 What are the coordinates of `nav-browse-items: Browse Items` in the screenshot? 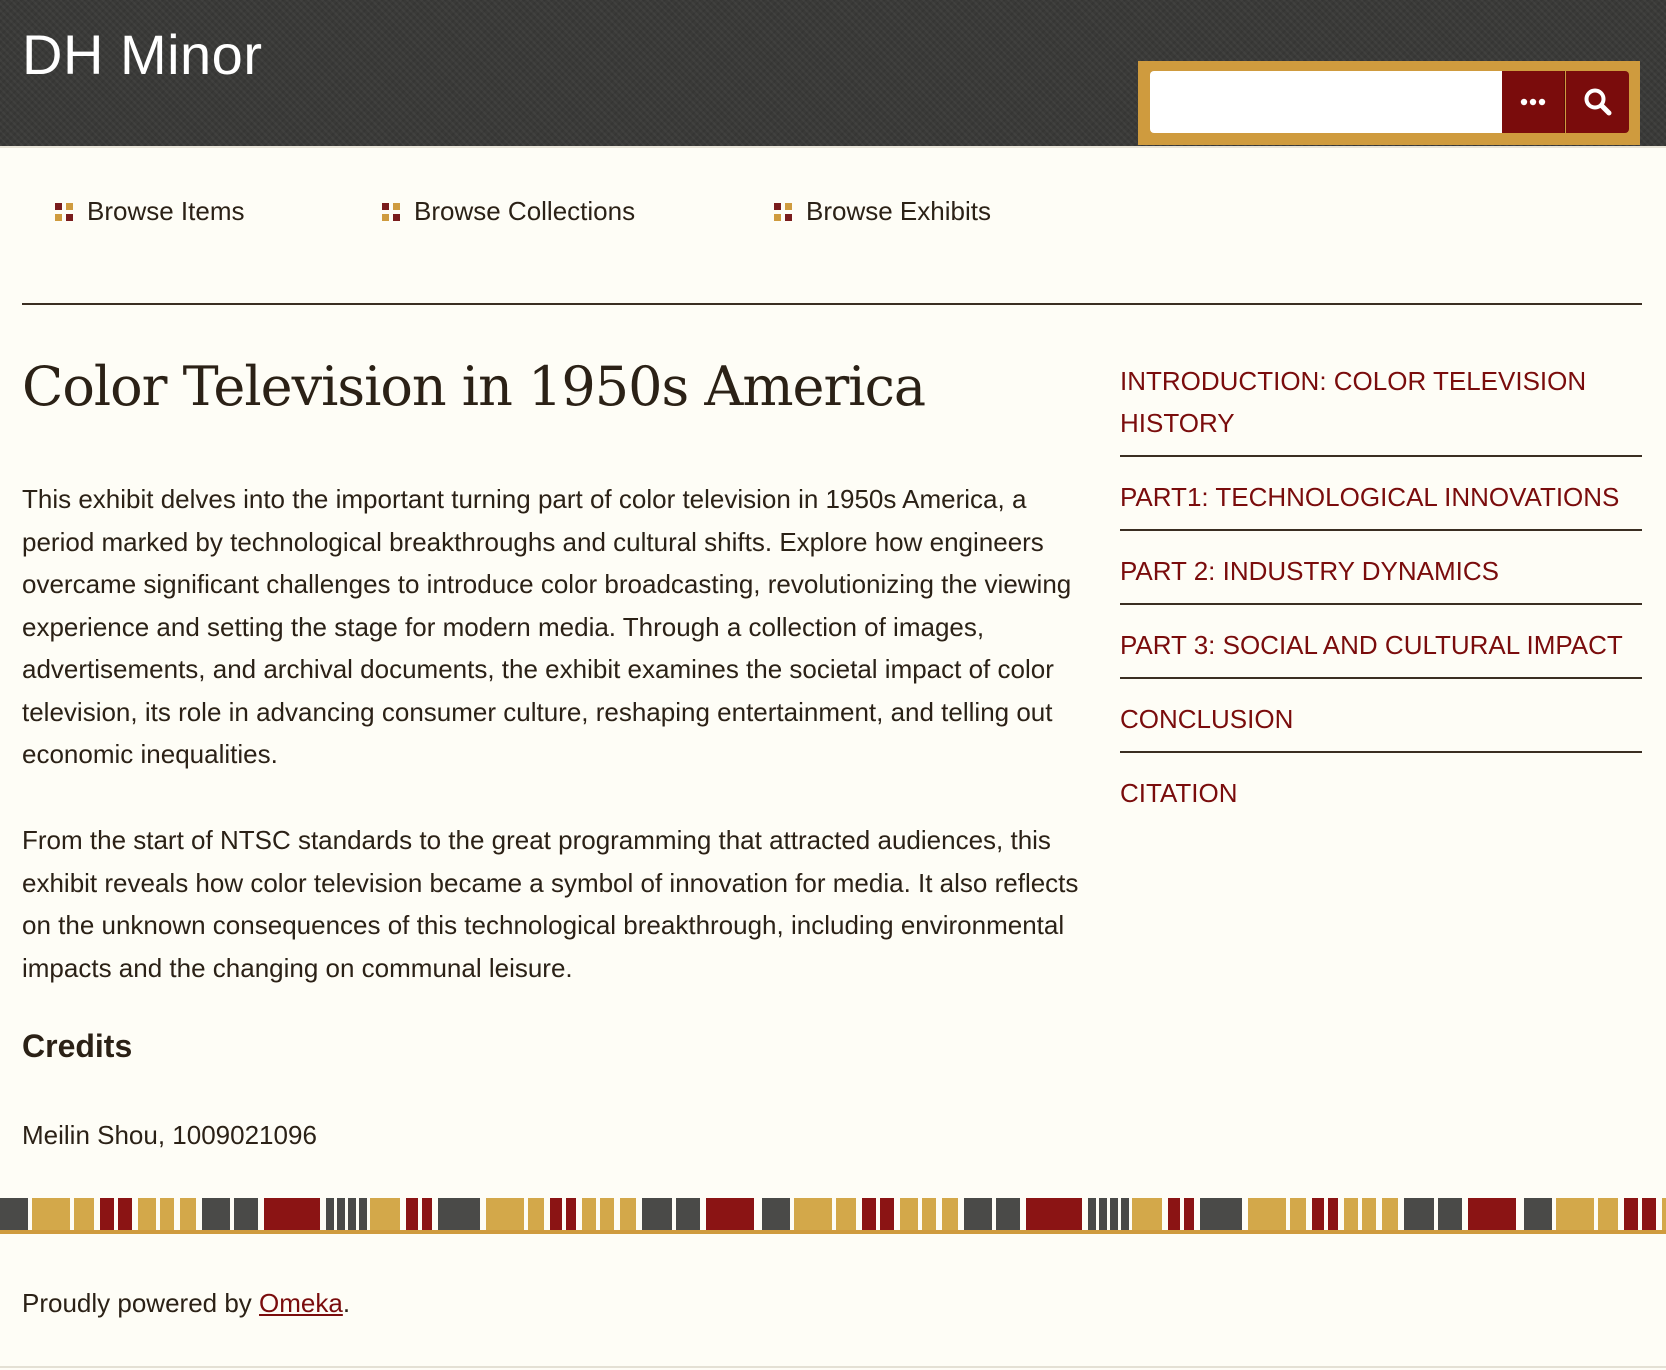 It's located at (150, 211).